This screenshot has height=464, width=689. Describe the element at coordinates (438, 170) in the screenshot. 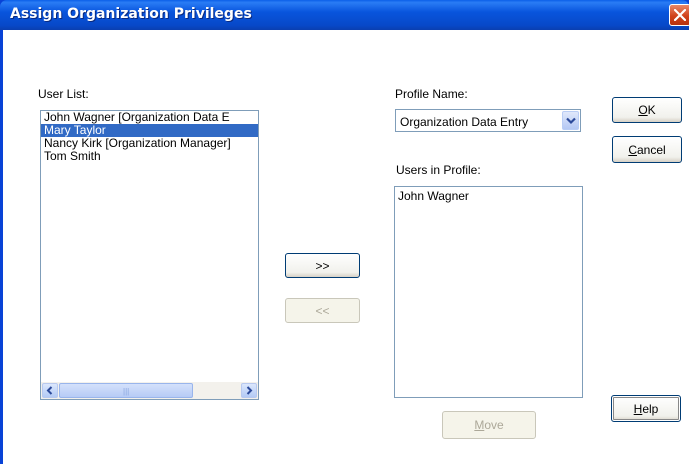

I see `users-in-profile-label: Users in Profile:` at that location.